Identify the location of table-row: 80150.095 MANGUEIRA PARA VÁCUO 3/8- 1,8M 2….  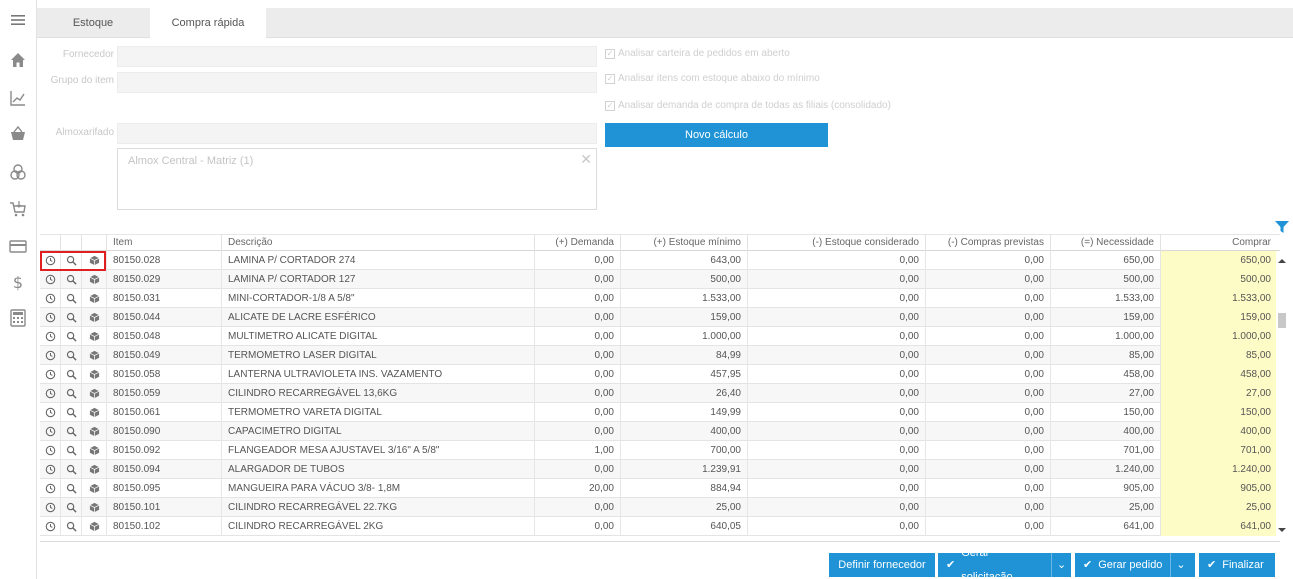
(660, 488).